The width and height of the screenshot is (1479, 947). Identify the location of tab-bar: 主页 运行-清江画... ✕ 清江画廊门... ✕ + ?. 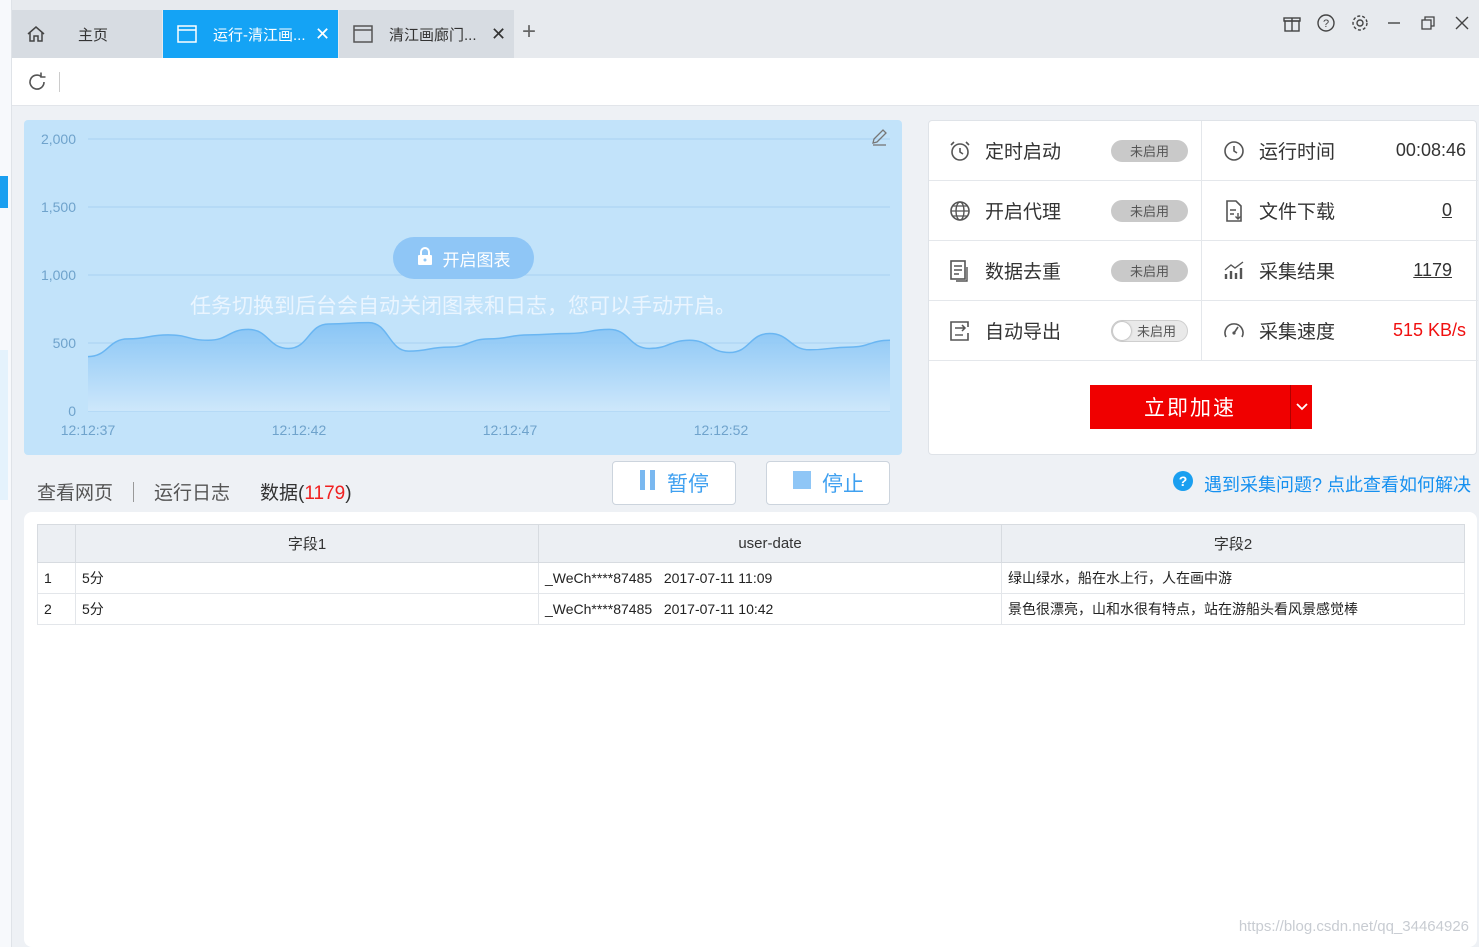
(745, 29).